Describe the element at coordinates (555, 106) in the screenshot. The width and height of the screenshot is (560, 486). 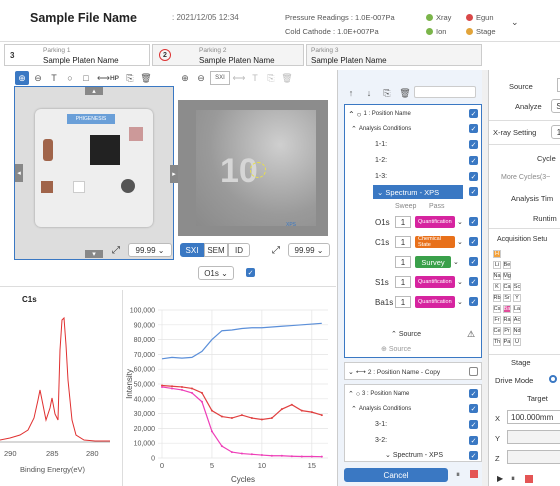
I see `analyze-select: S` at that location.